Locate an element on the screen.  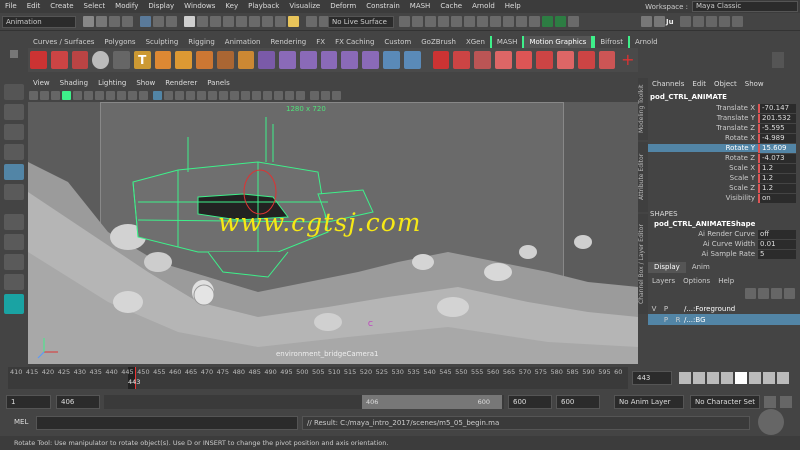
snap-grid-icon is located at coordinates (311, 21).